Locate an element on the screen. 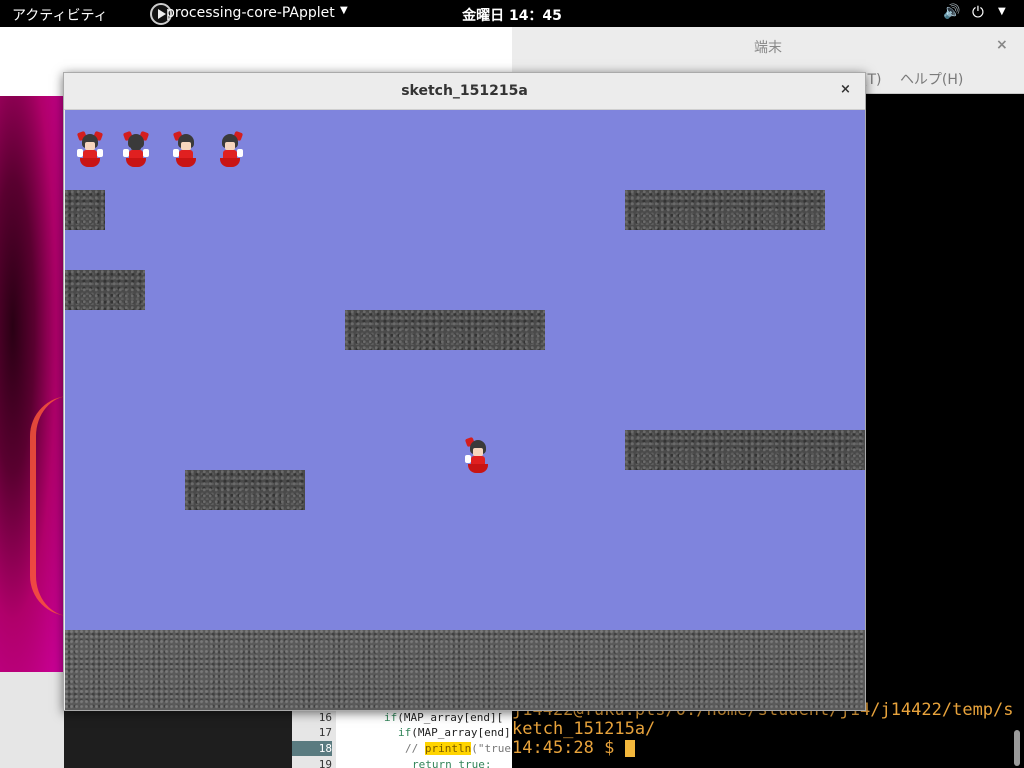  code-line: // println("true is located at coordinates (458, 748).